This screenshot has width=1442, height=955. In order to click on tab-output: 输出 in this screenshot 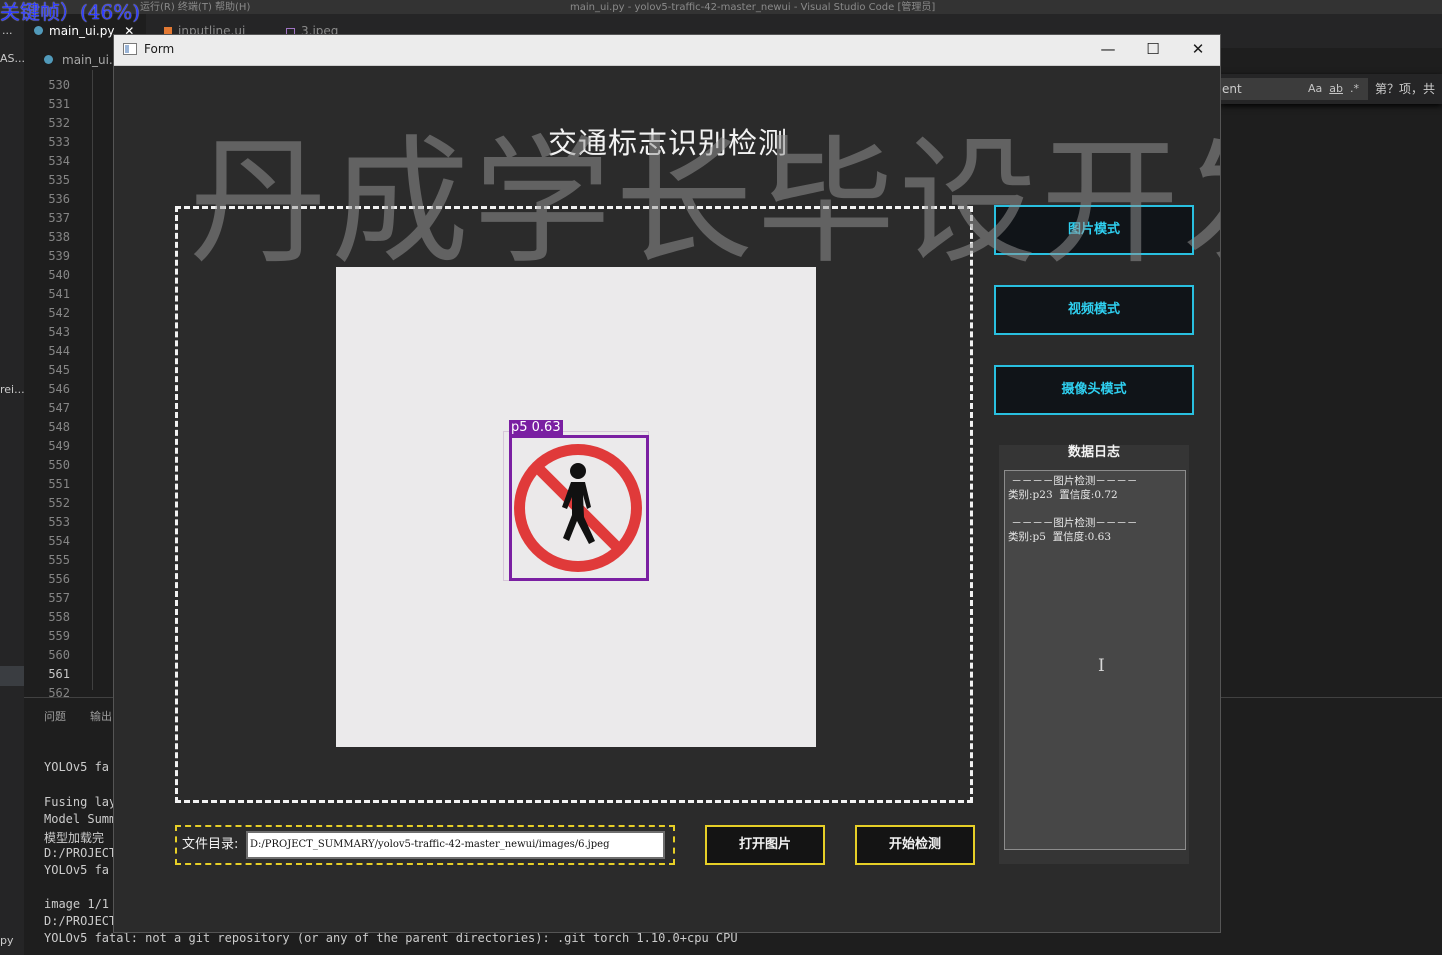, I will do `click(101, 716)`.